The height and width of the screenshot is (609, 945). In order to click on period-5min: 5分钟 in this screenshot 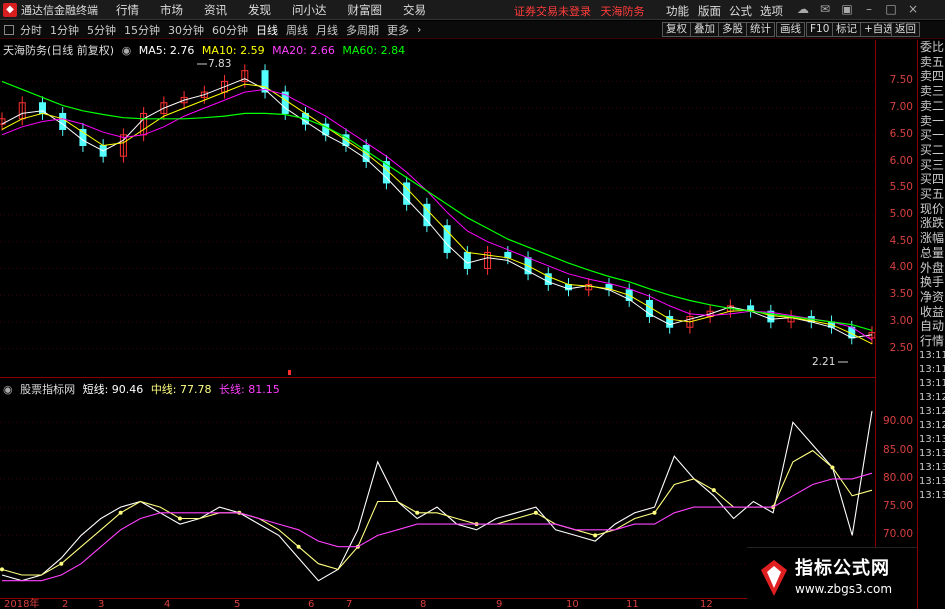, I will do `click(101, 30)`.